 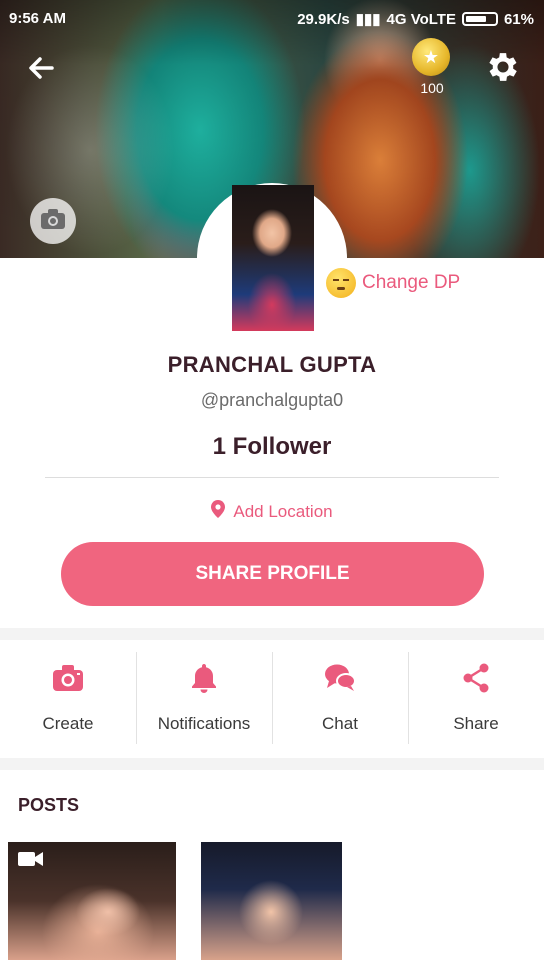 What do you see at coordinates (283, 511) in the screenshot?
I see `location-label: Add Location` at bounding box center [283, 511].